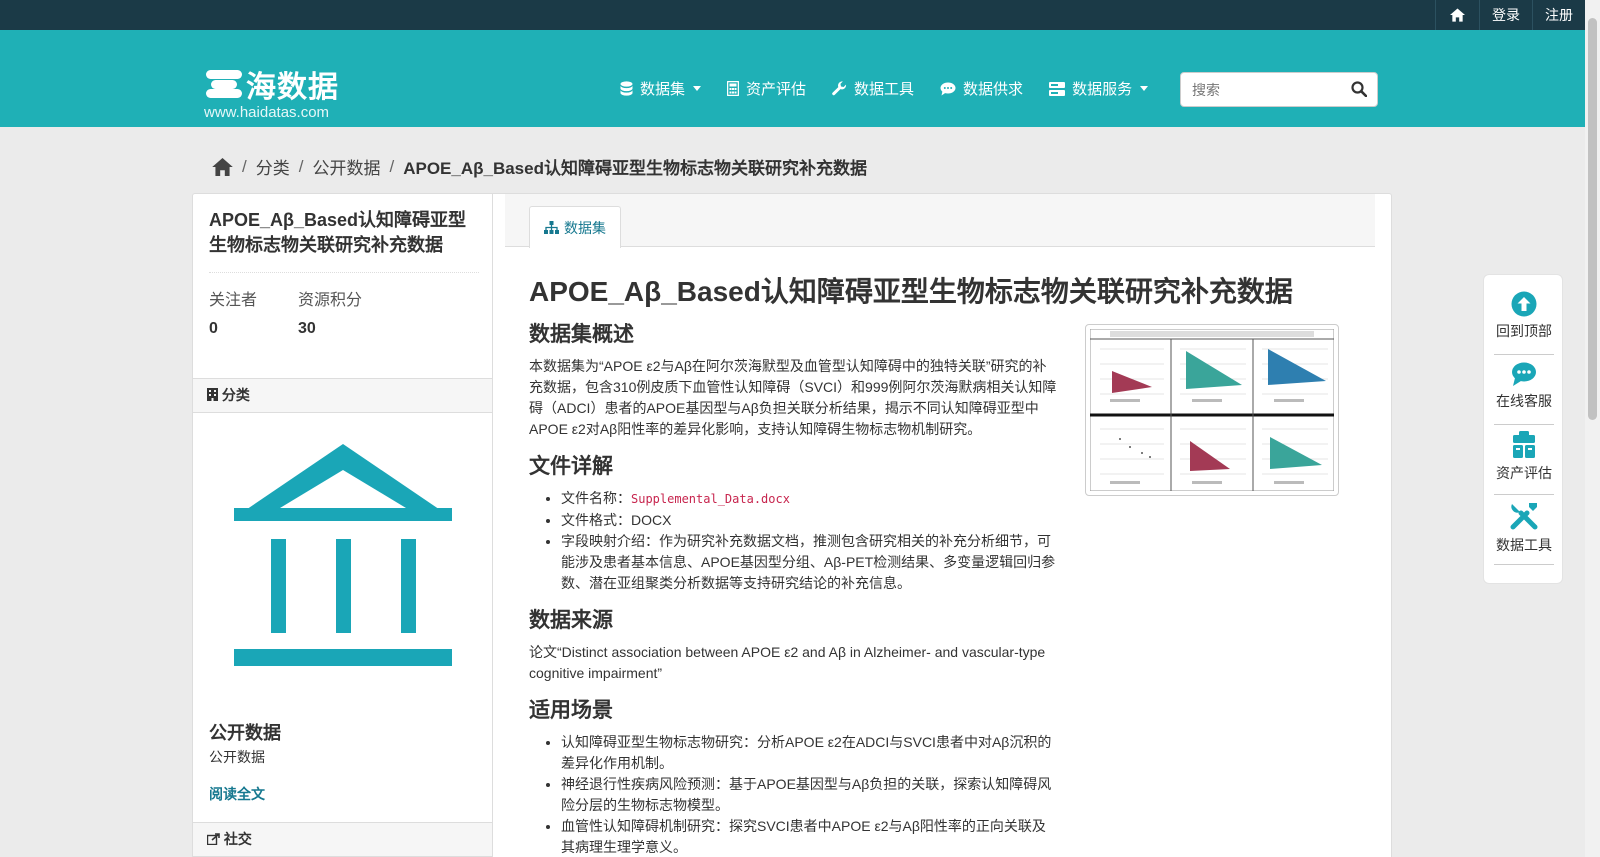  I want to click on nav-item-datasets: 数据集, so click(661, 88).